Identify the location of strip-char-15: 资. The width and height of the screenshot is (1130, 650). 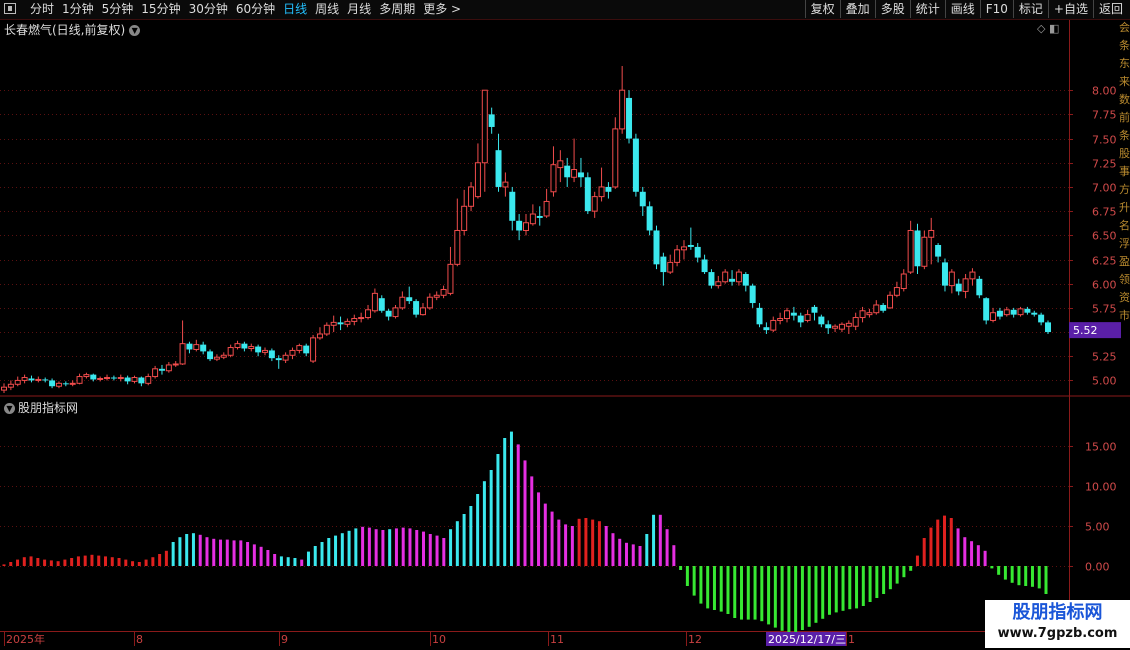
(1124, 298).